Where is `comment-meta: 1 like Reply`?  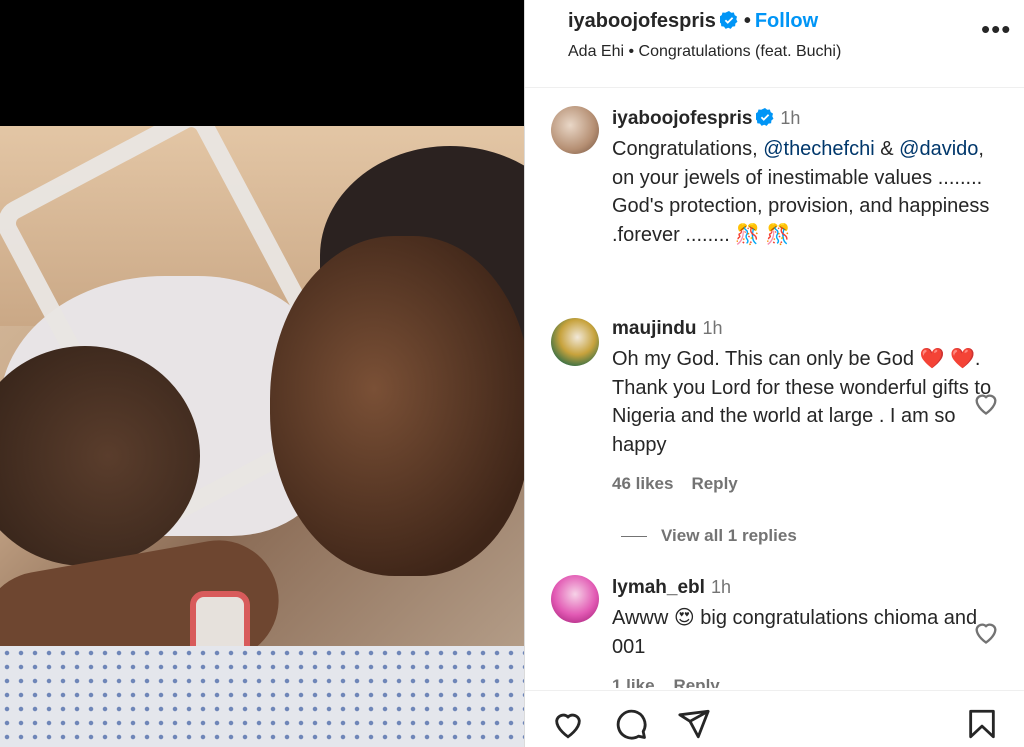 comment-meta: 1 like Reply is located at coordinates (666, 682).